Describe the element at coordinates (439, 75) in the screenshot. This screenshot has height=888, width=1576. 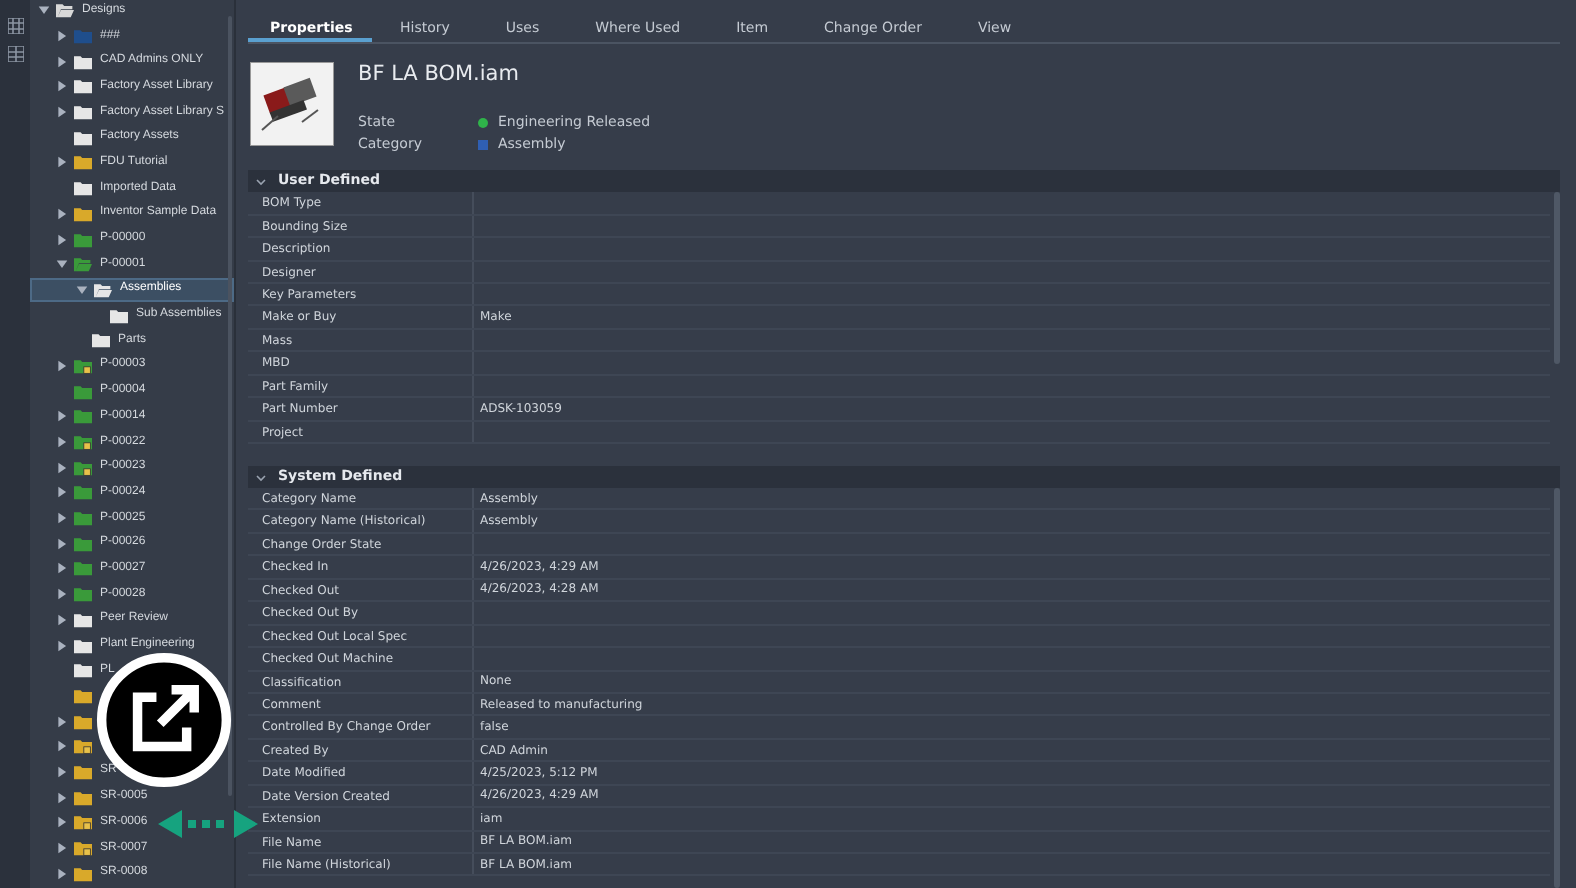
I see `file-title: BF LA BOM.iam` at that location.